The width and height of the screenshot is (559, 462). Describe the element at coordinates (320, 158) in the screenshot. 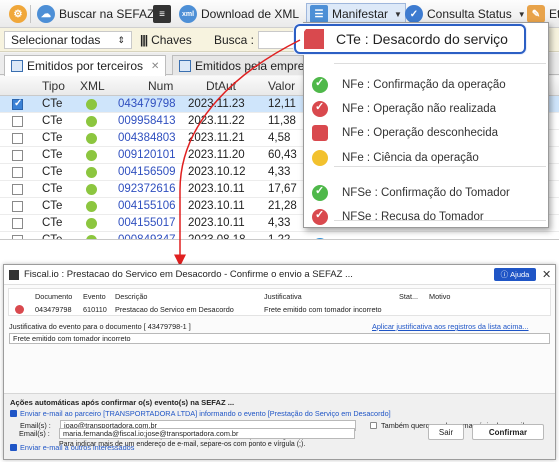

I see `lightbulb-icon` at that location.